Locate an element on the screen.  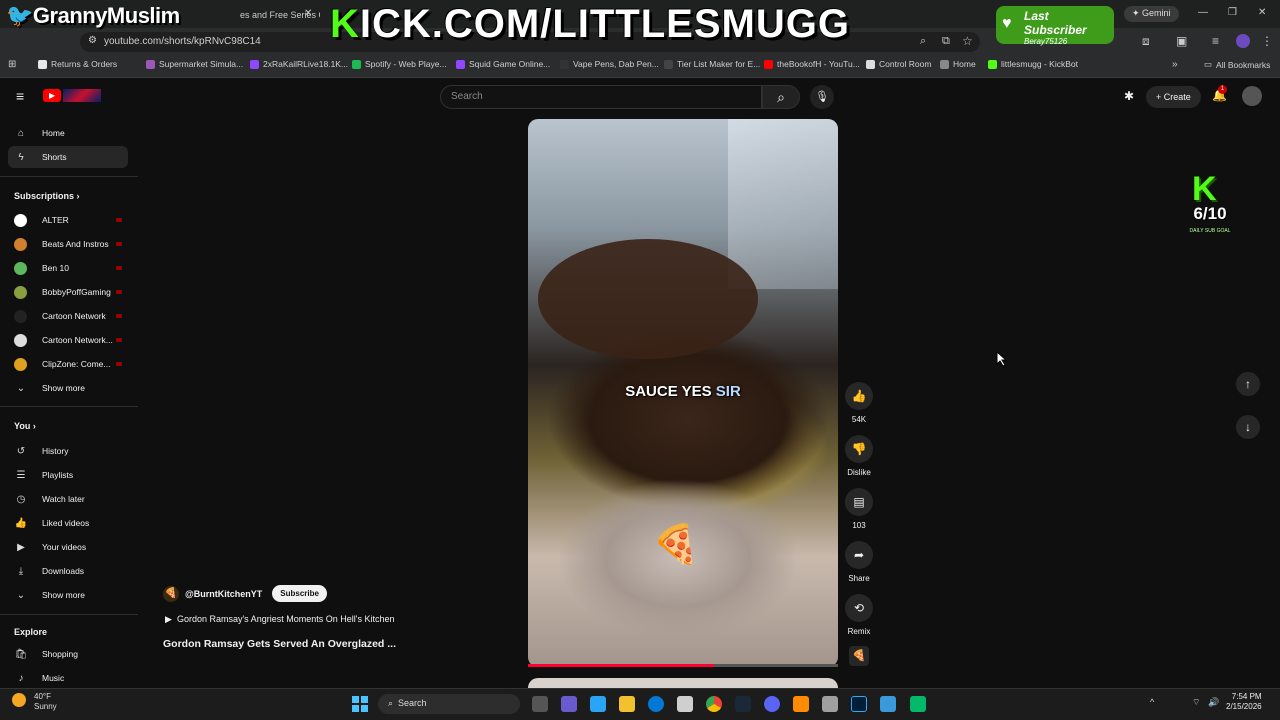
bookmark-item: Returns & Orders is located at coordinates (77, 64).